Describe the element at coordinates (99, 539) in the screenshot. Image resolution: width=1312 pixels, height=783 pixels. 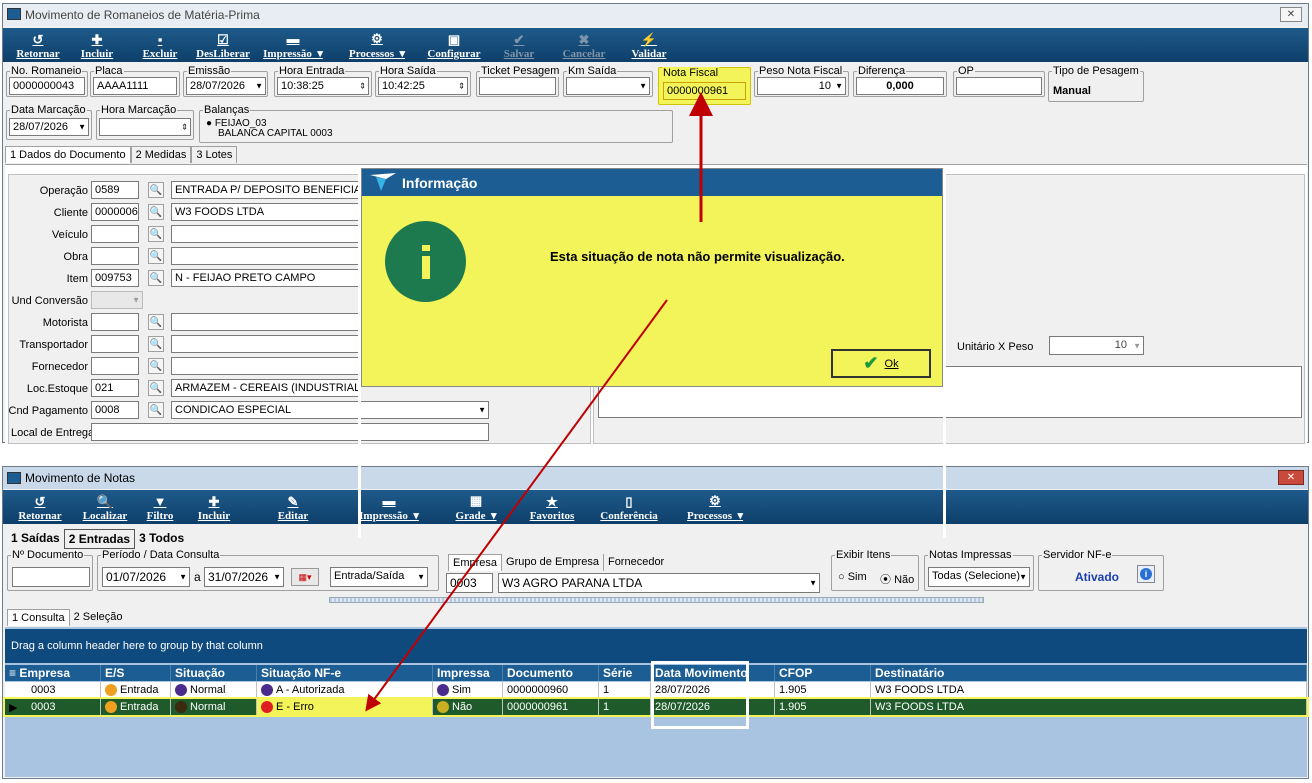
I see `tab-entradas: 2 Entradas` at that location.